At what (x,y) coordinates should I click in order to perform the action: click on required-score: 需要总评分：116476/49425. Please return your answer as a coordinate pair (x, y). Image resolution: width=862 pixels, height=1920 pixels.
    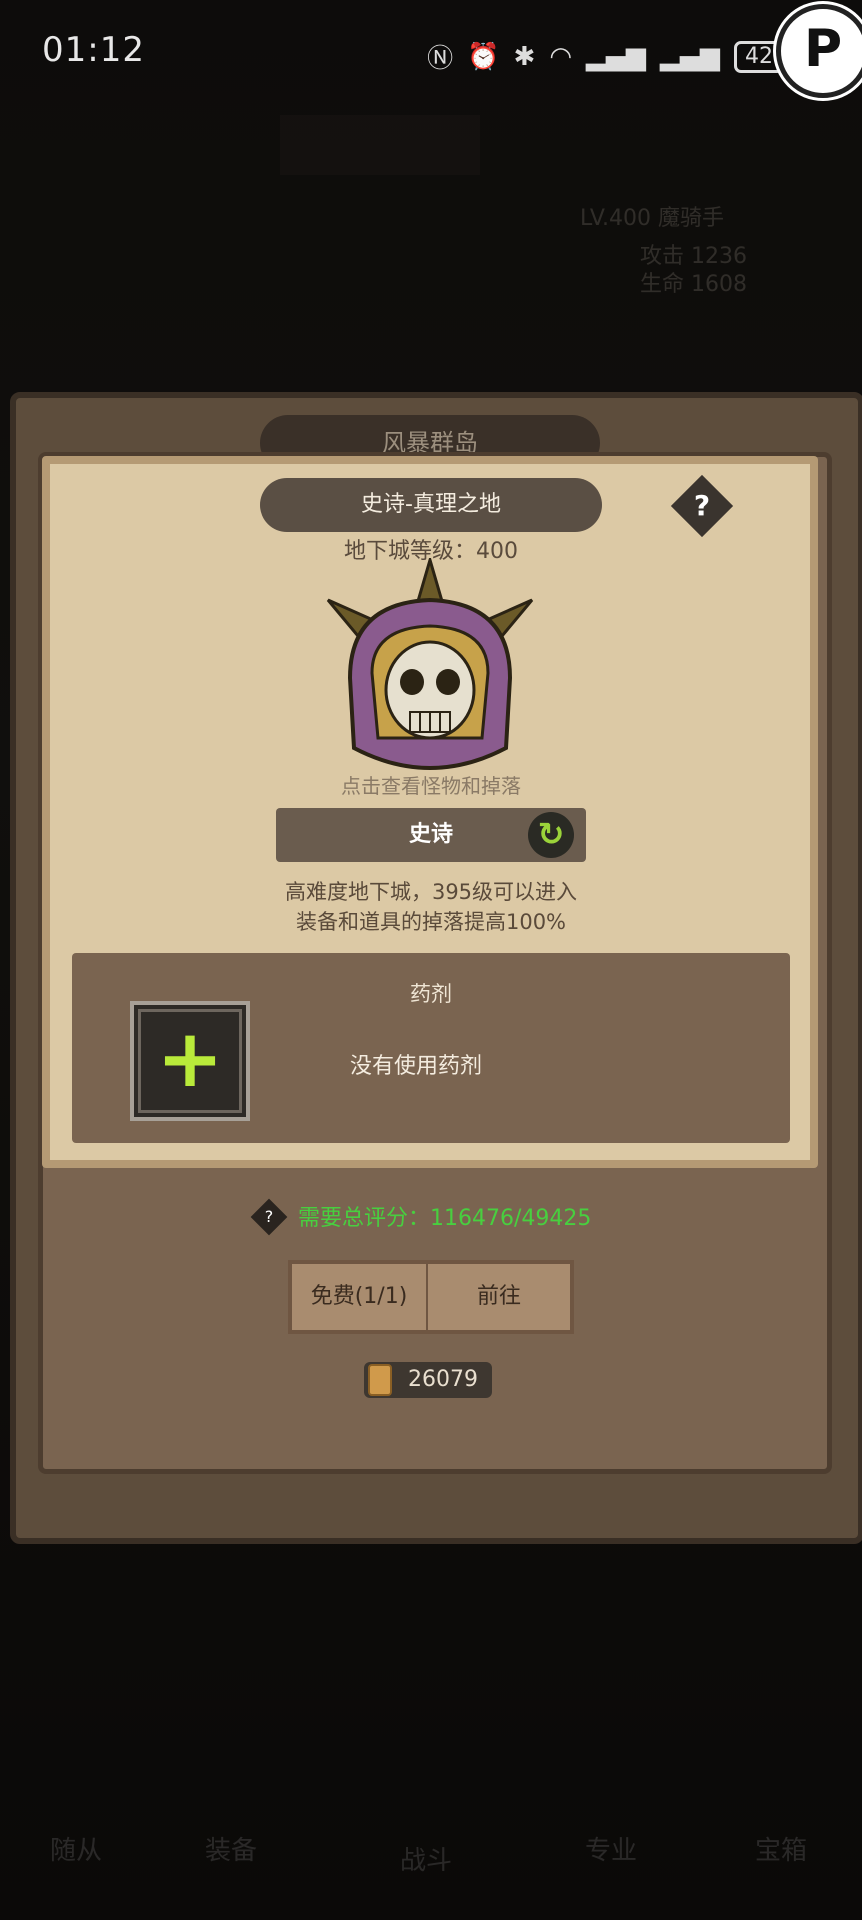
    Looking at the image, I should click on (445, 1218).